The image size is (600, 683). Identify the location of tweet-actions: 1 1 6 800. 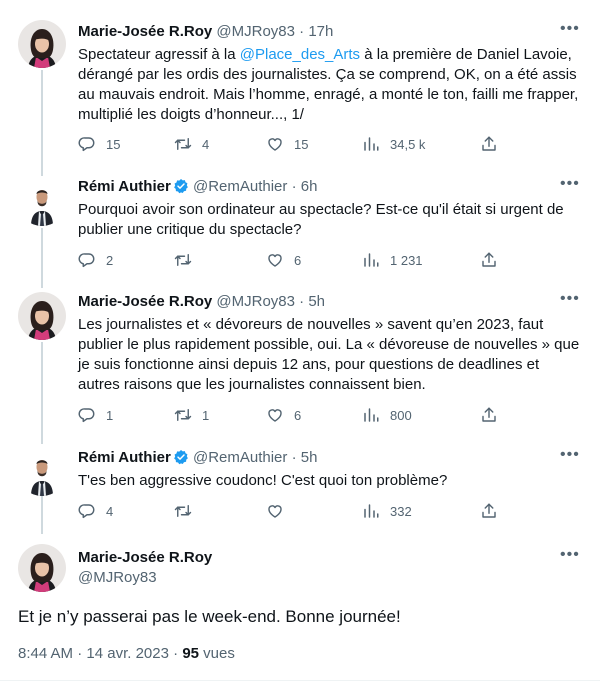
(293, 416).